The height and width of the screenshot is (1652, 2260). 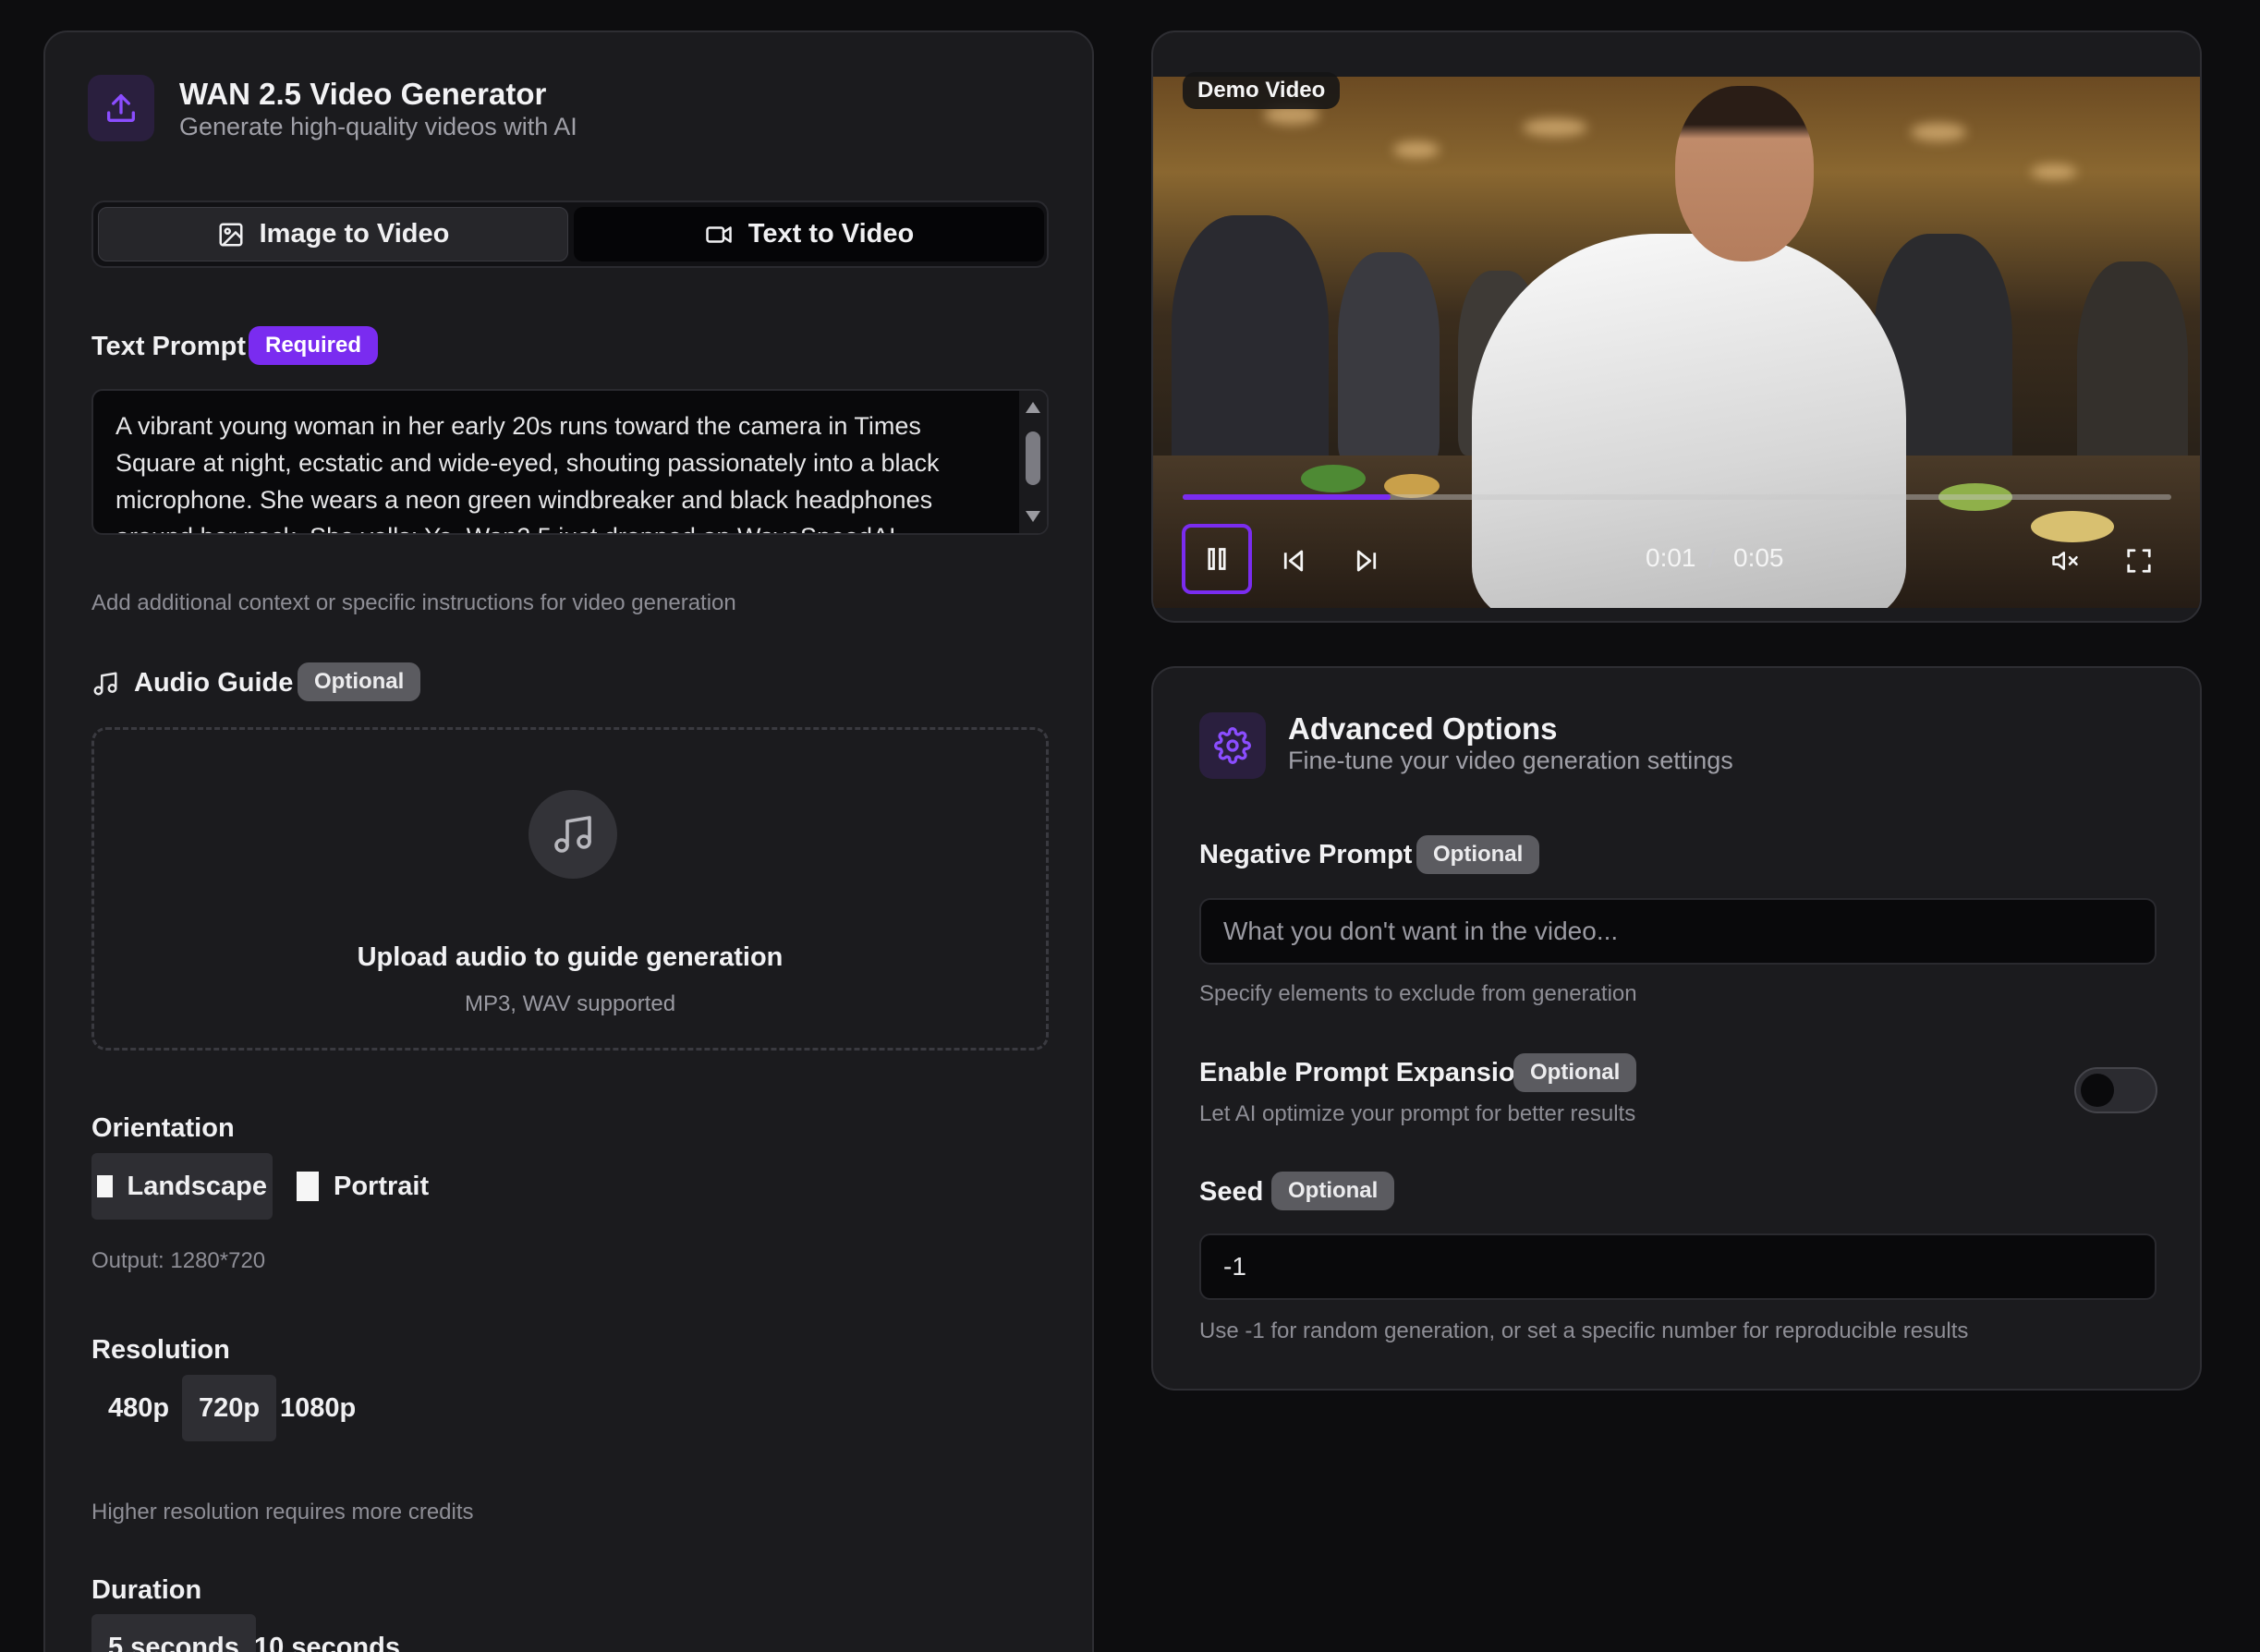 I want to click on portrait-label: Portrait, so click(x=382, y=1186).